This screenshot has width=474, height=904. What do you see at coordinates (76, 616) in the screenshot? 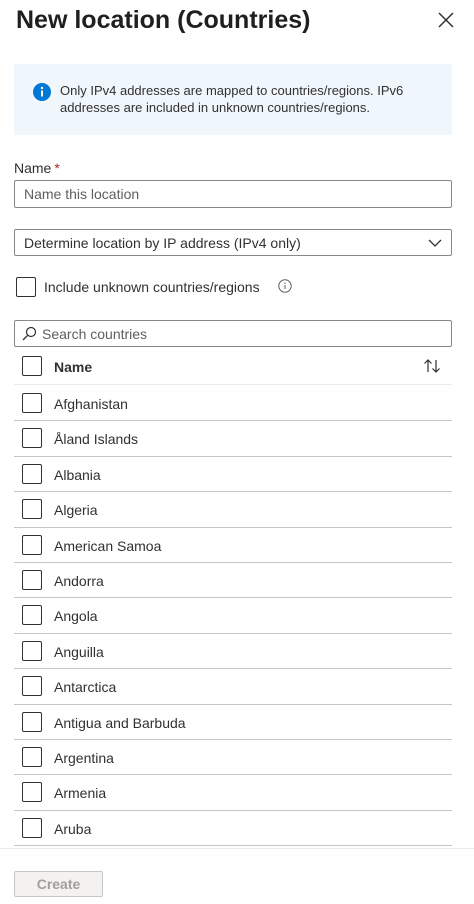
I see `row-country-name: Angola` at bounding box center [76, 616].